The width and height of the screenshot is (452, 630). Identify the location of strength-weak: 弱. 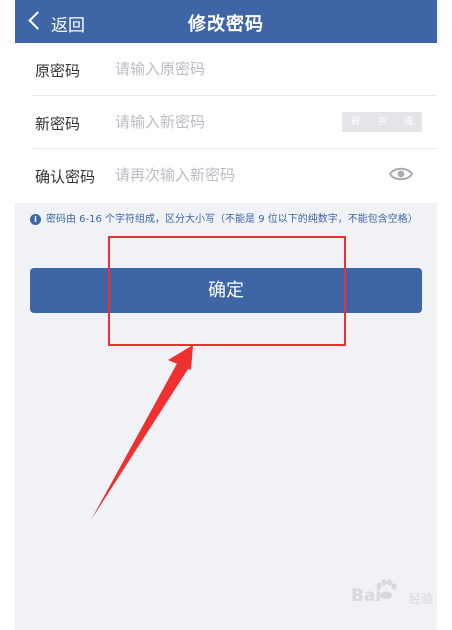
(355, 122).